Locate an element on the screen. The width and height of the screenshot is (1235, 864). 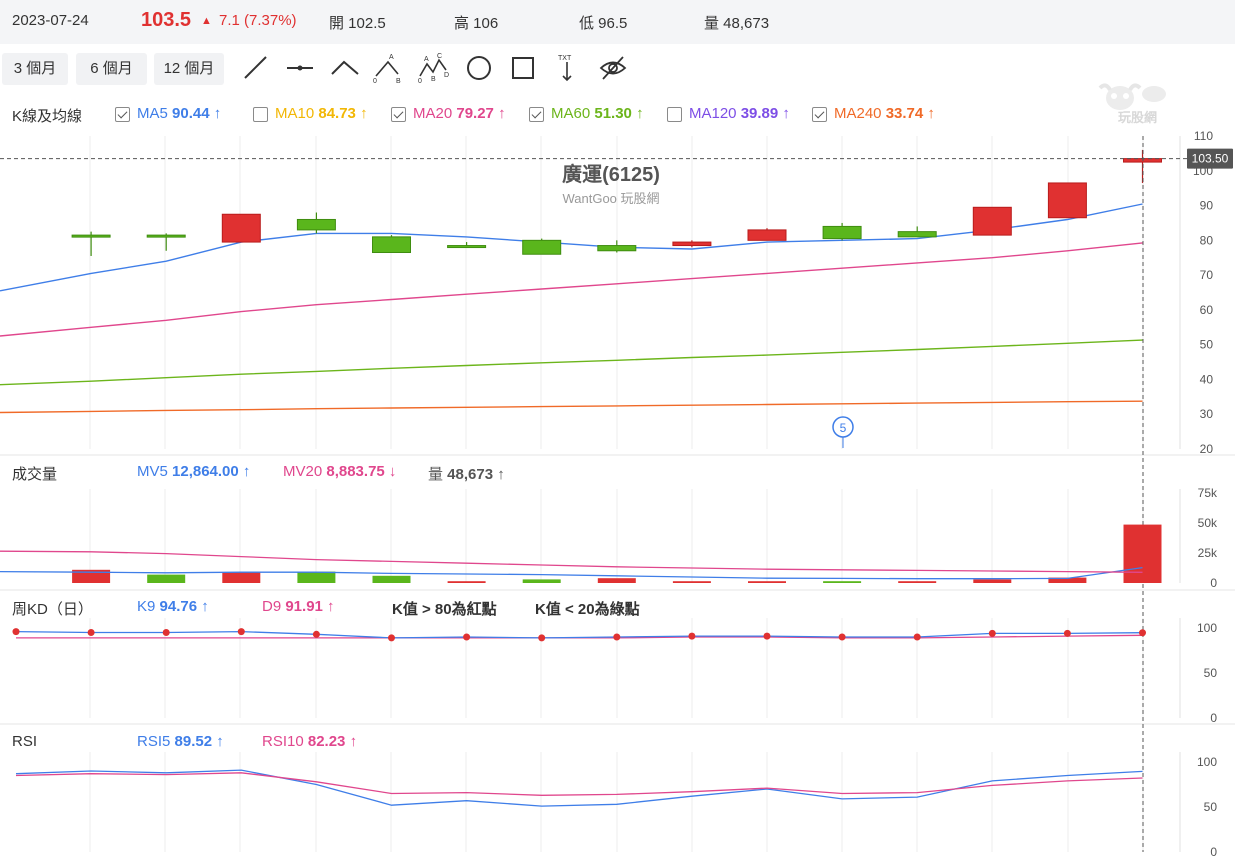
ma-line-ma20 is located at coordinates (571, 289).